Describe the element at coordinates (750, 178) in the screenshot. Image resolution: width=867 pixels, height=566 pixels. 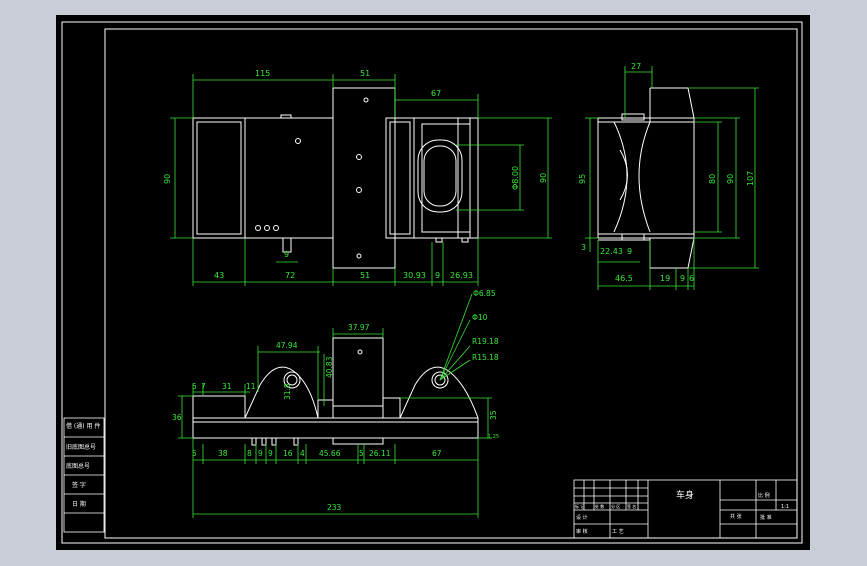
I see `dim-107: 107` at that location.